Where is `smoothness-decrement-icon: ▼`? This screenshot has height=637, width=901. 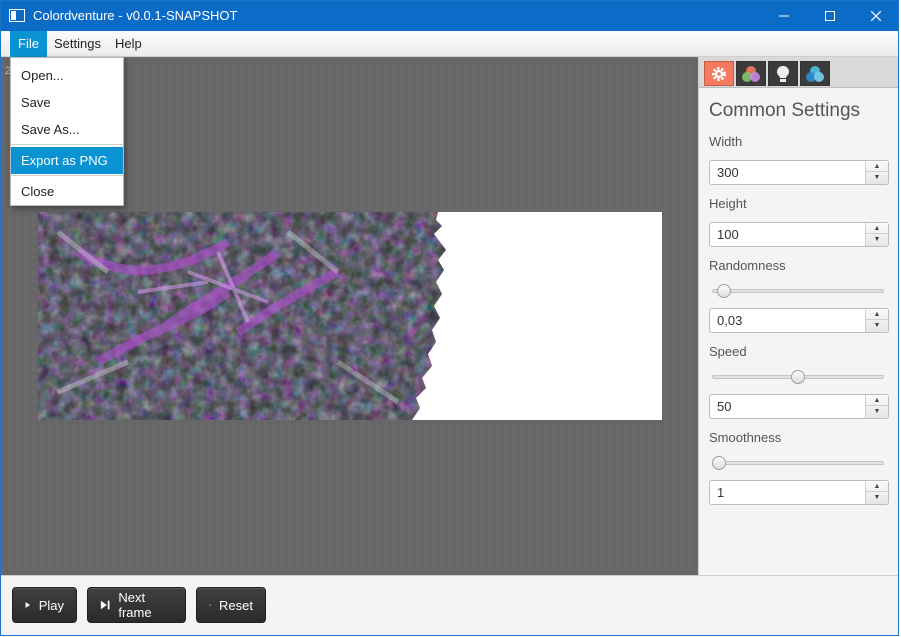
smoothness-decrement-icon: ▼ is located at coordinates (877, 497).